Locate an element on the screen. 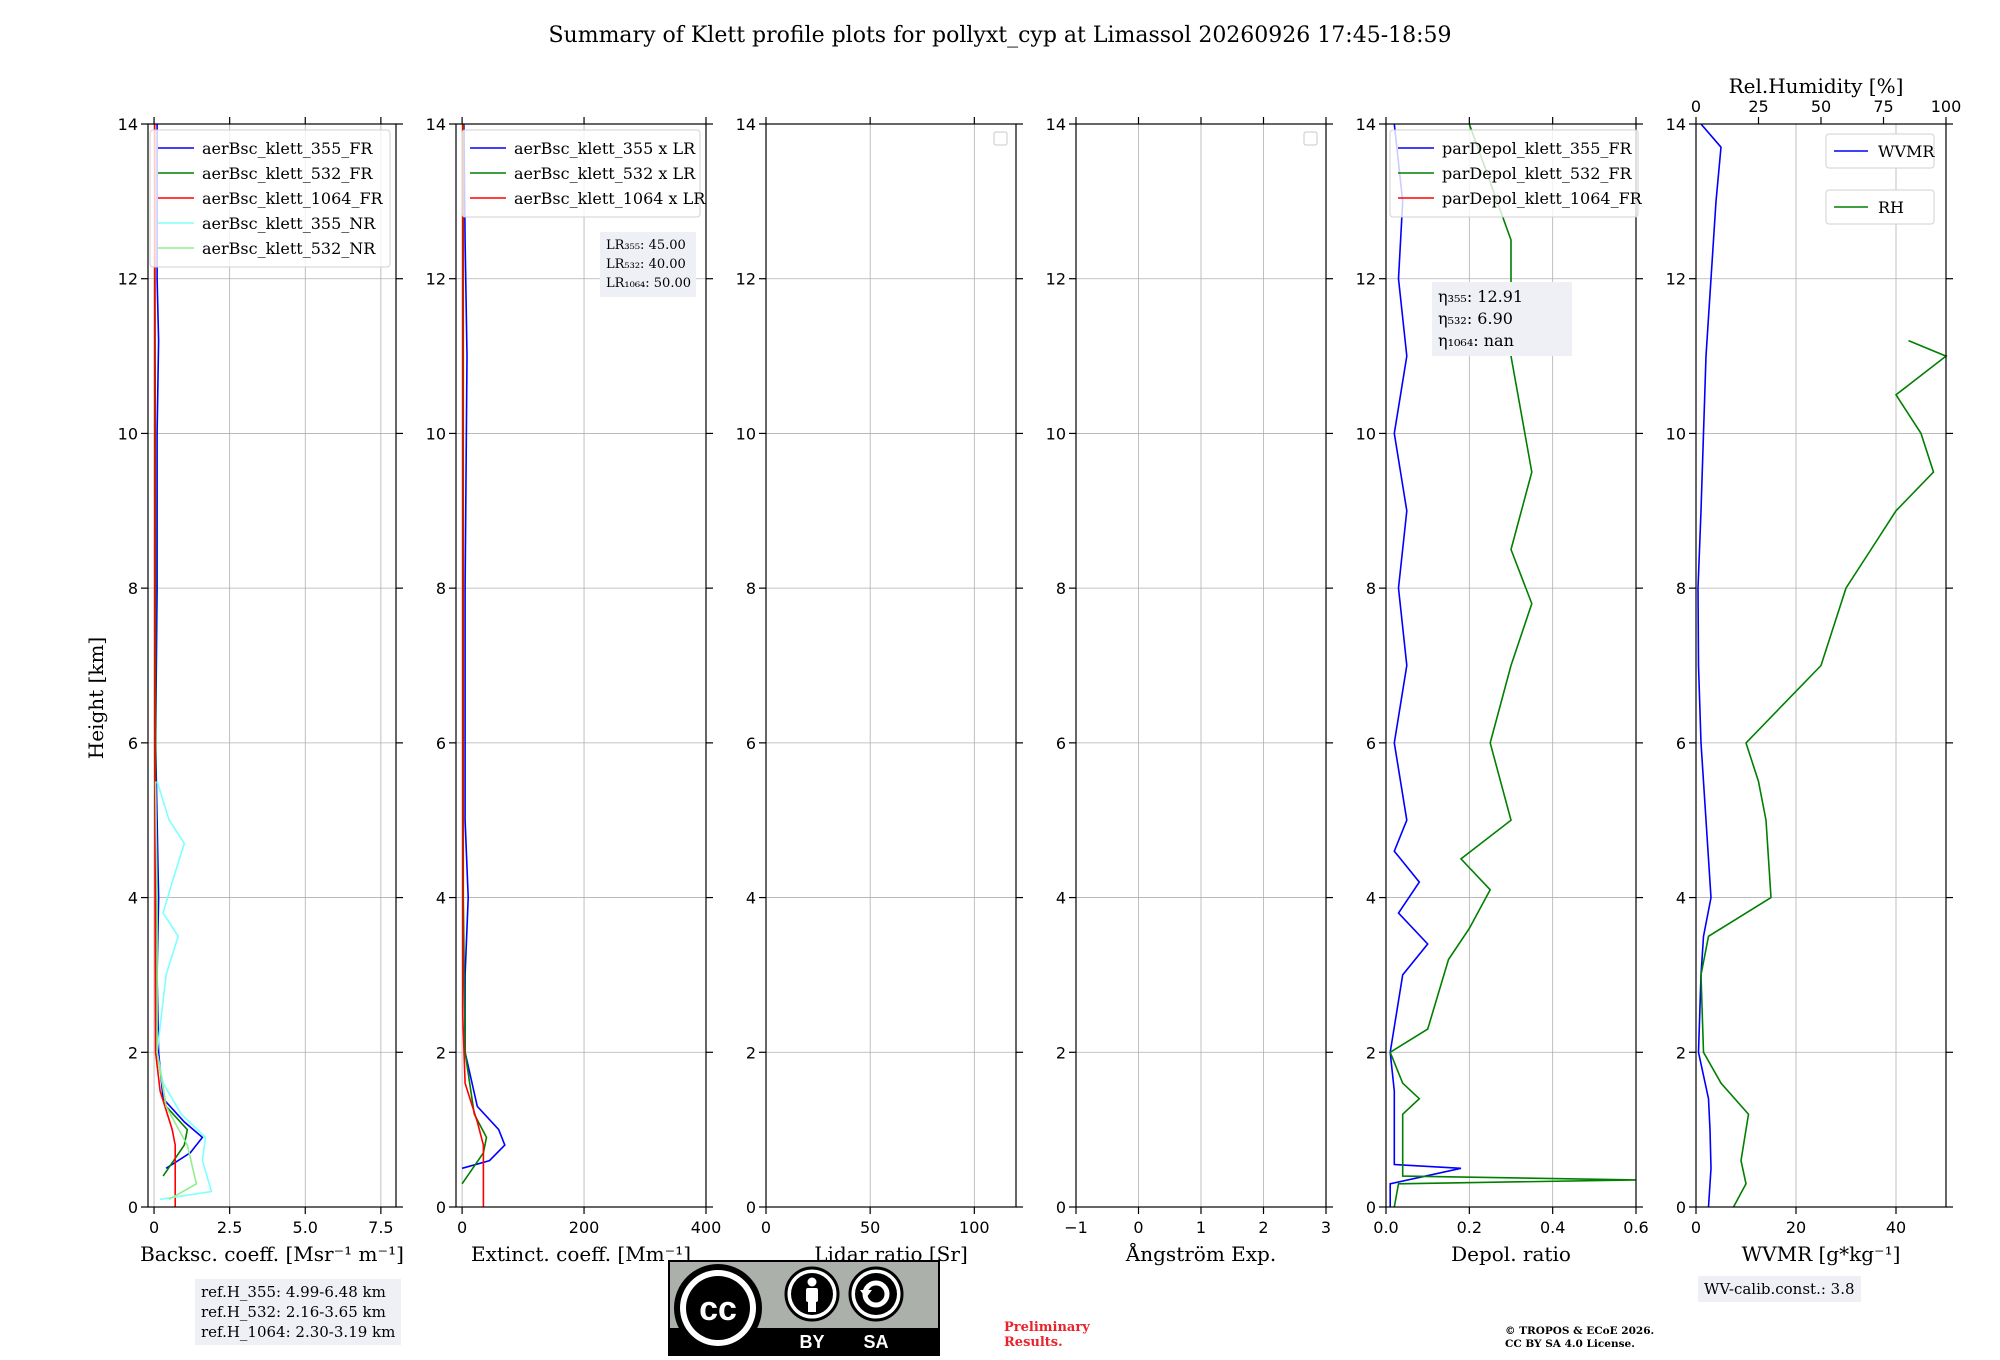 Image resolution: width=2000 pixels, height=1360 pixels. x-tick-label: 0.6 is located at coordinates (1635, 1227).